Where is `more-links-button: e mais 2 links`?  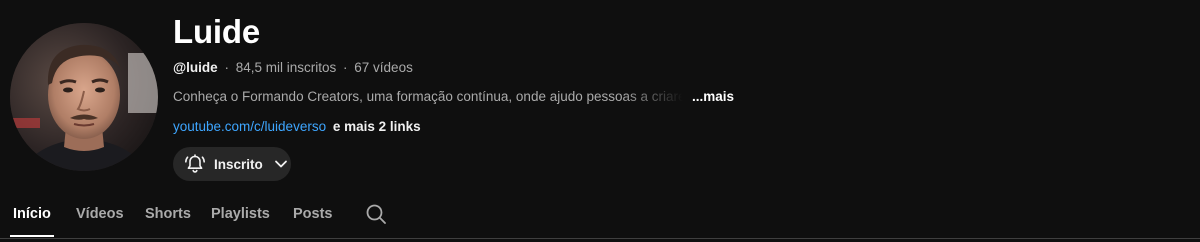
more-links-button: e mais 2 links is located at coordinates (377, 126).